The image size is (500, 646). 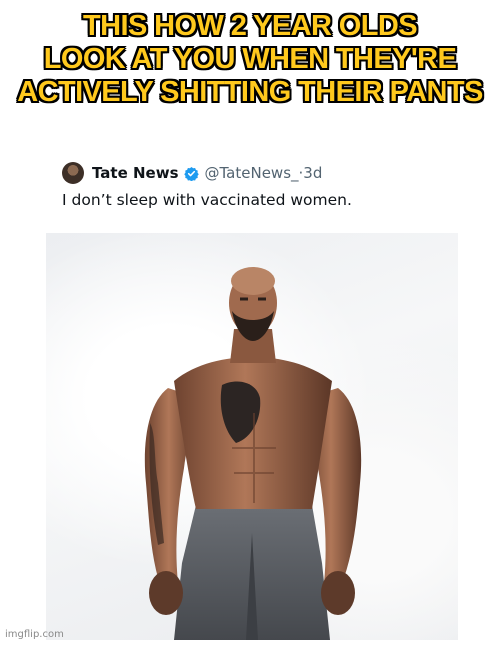 What do you see at coordinates (73, 173) in the screenshot?
I see `avatar` at bounding box center [73, 173].